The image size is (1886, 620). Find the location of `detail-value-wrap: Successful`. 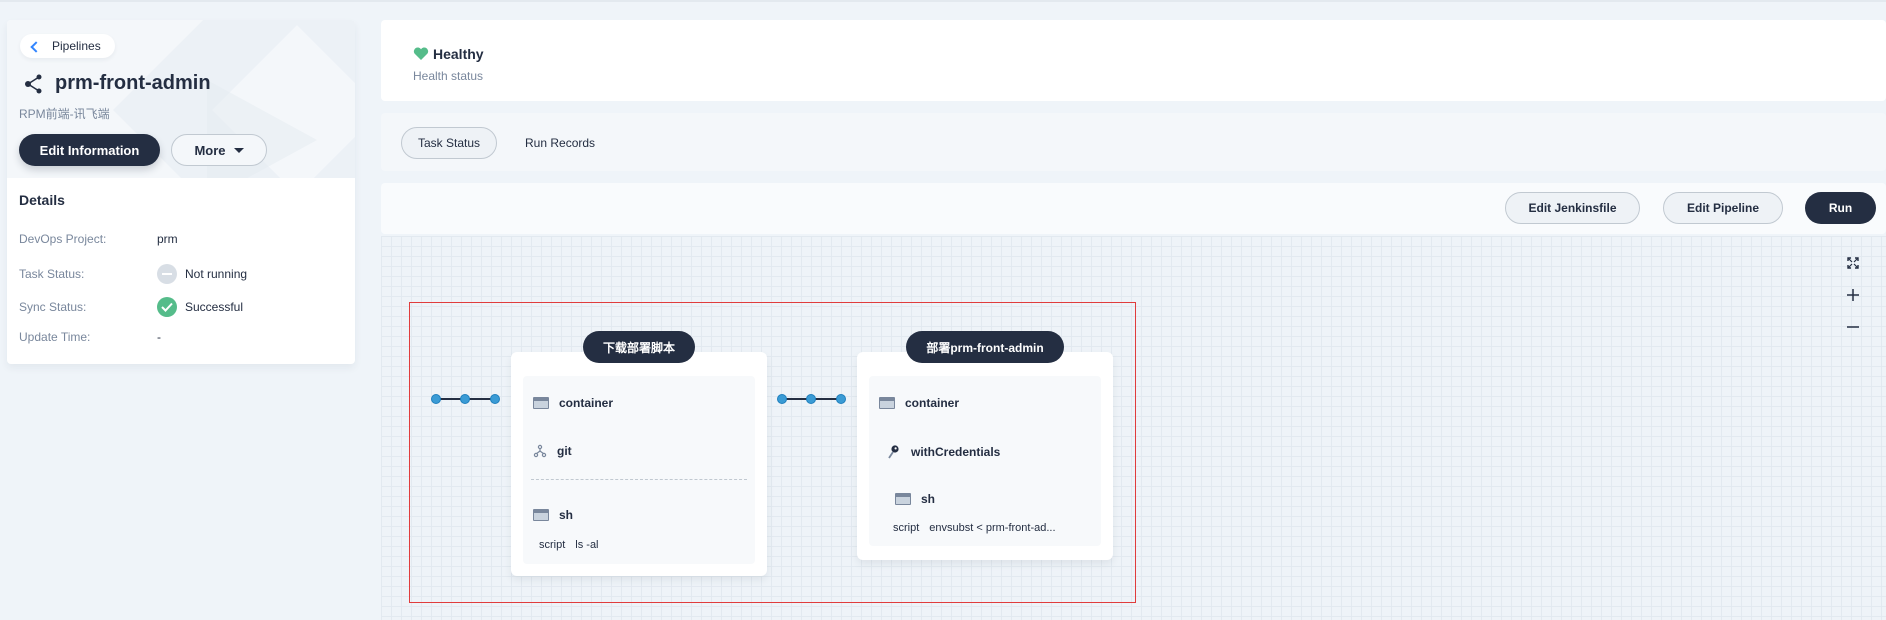

detail-value-wrap: Successful is located at coordinates (200, 307).